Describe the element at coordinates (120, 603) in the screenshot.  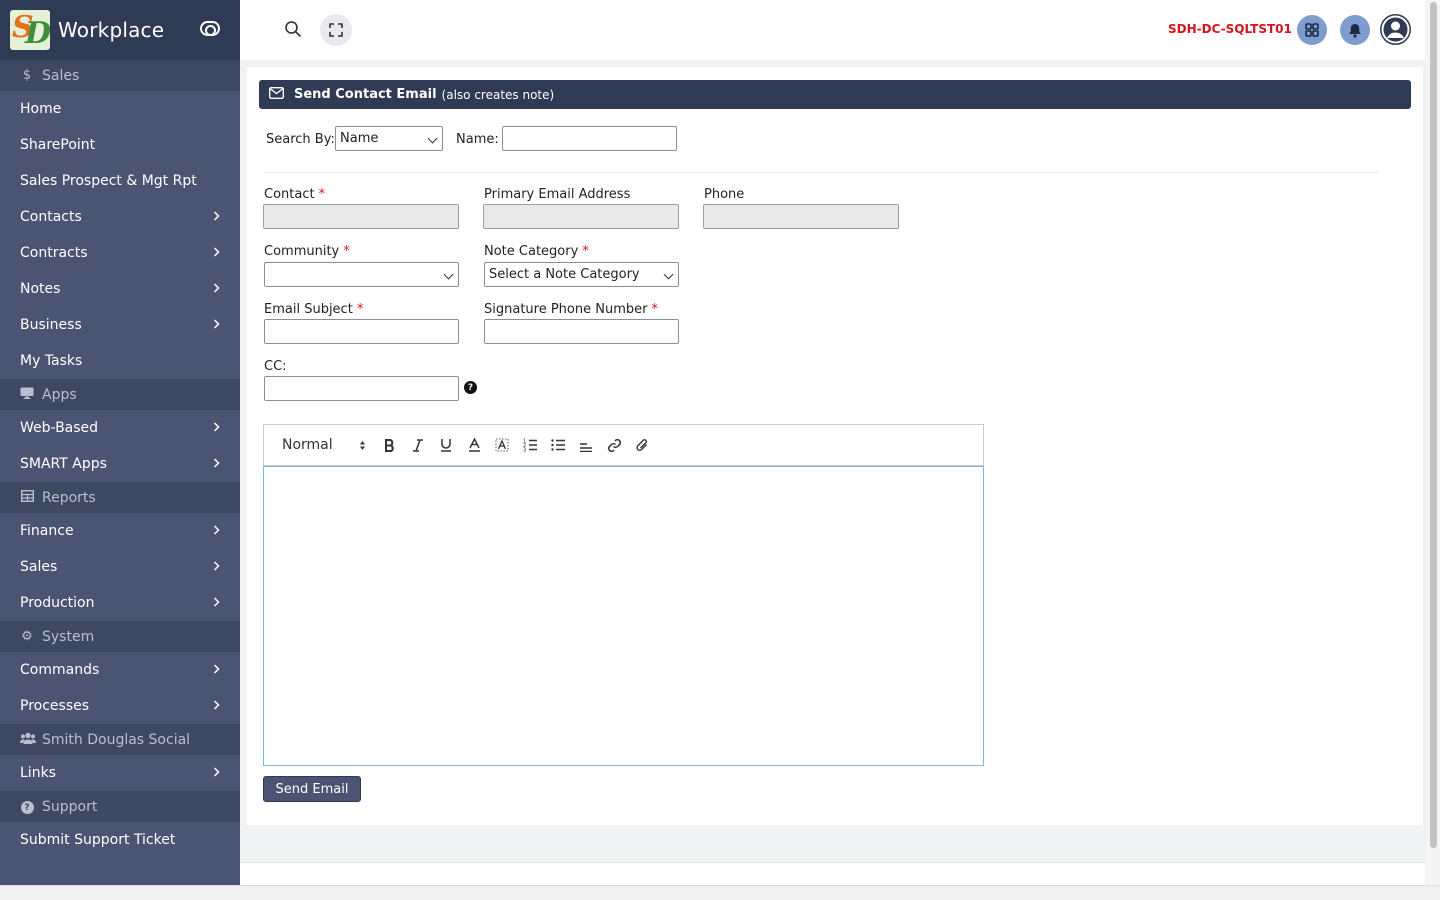
I see `sidebar-item-production: Production` at that location.